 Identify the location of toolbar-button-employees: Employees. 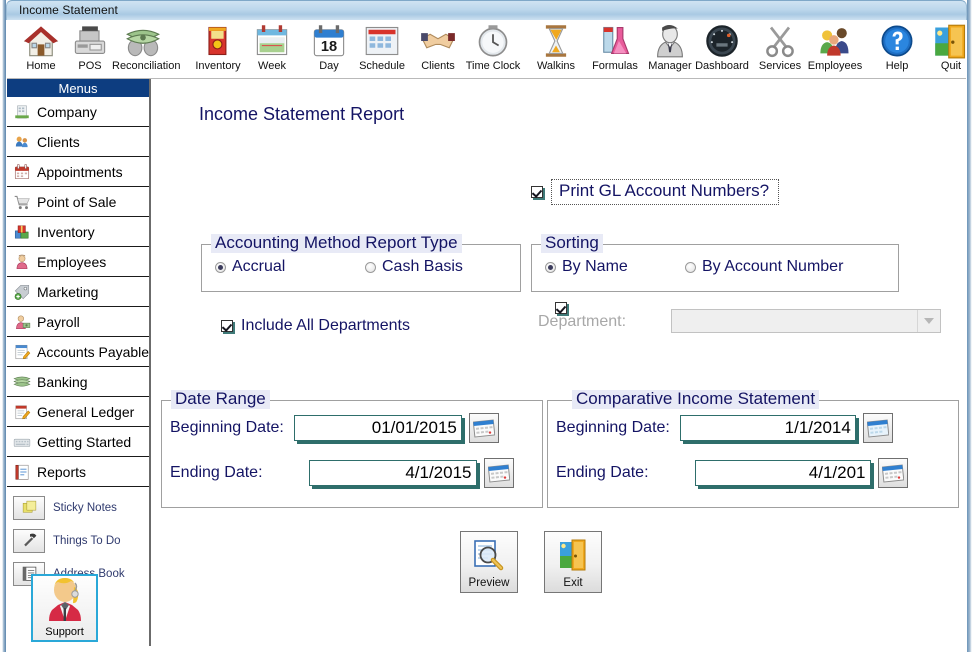
(835, 49).